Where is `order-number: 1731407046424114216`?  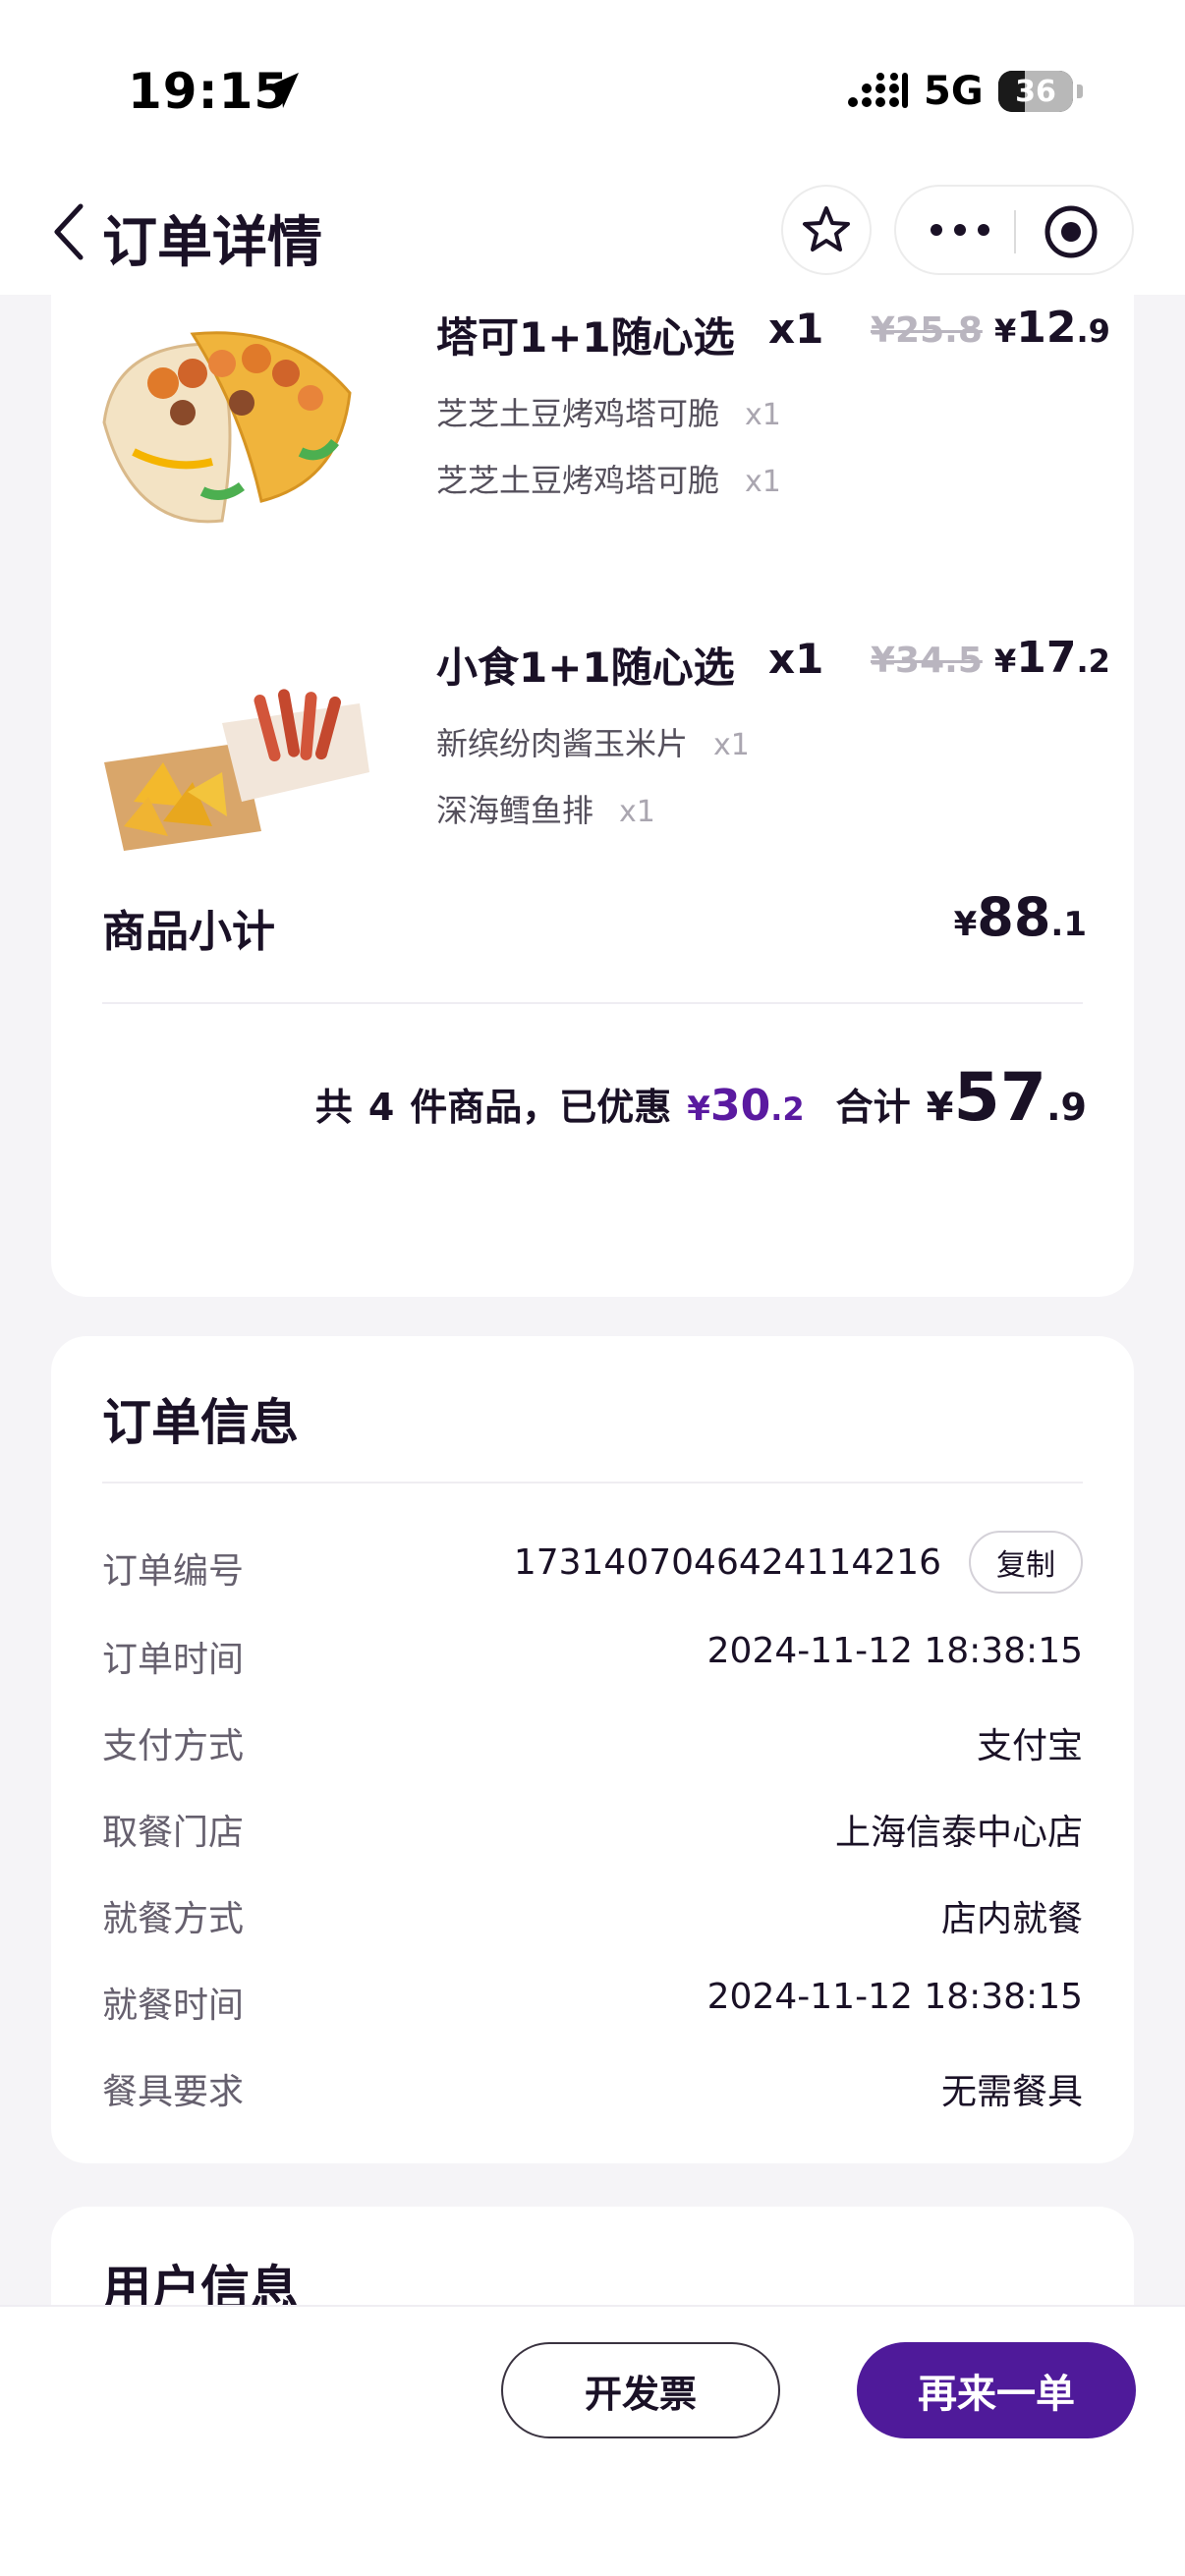 order-number: 1731407046424114216 is located at coordinates (727, 1562).